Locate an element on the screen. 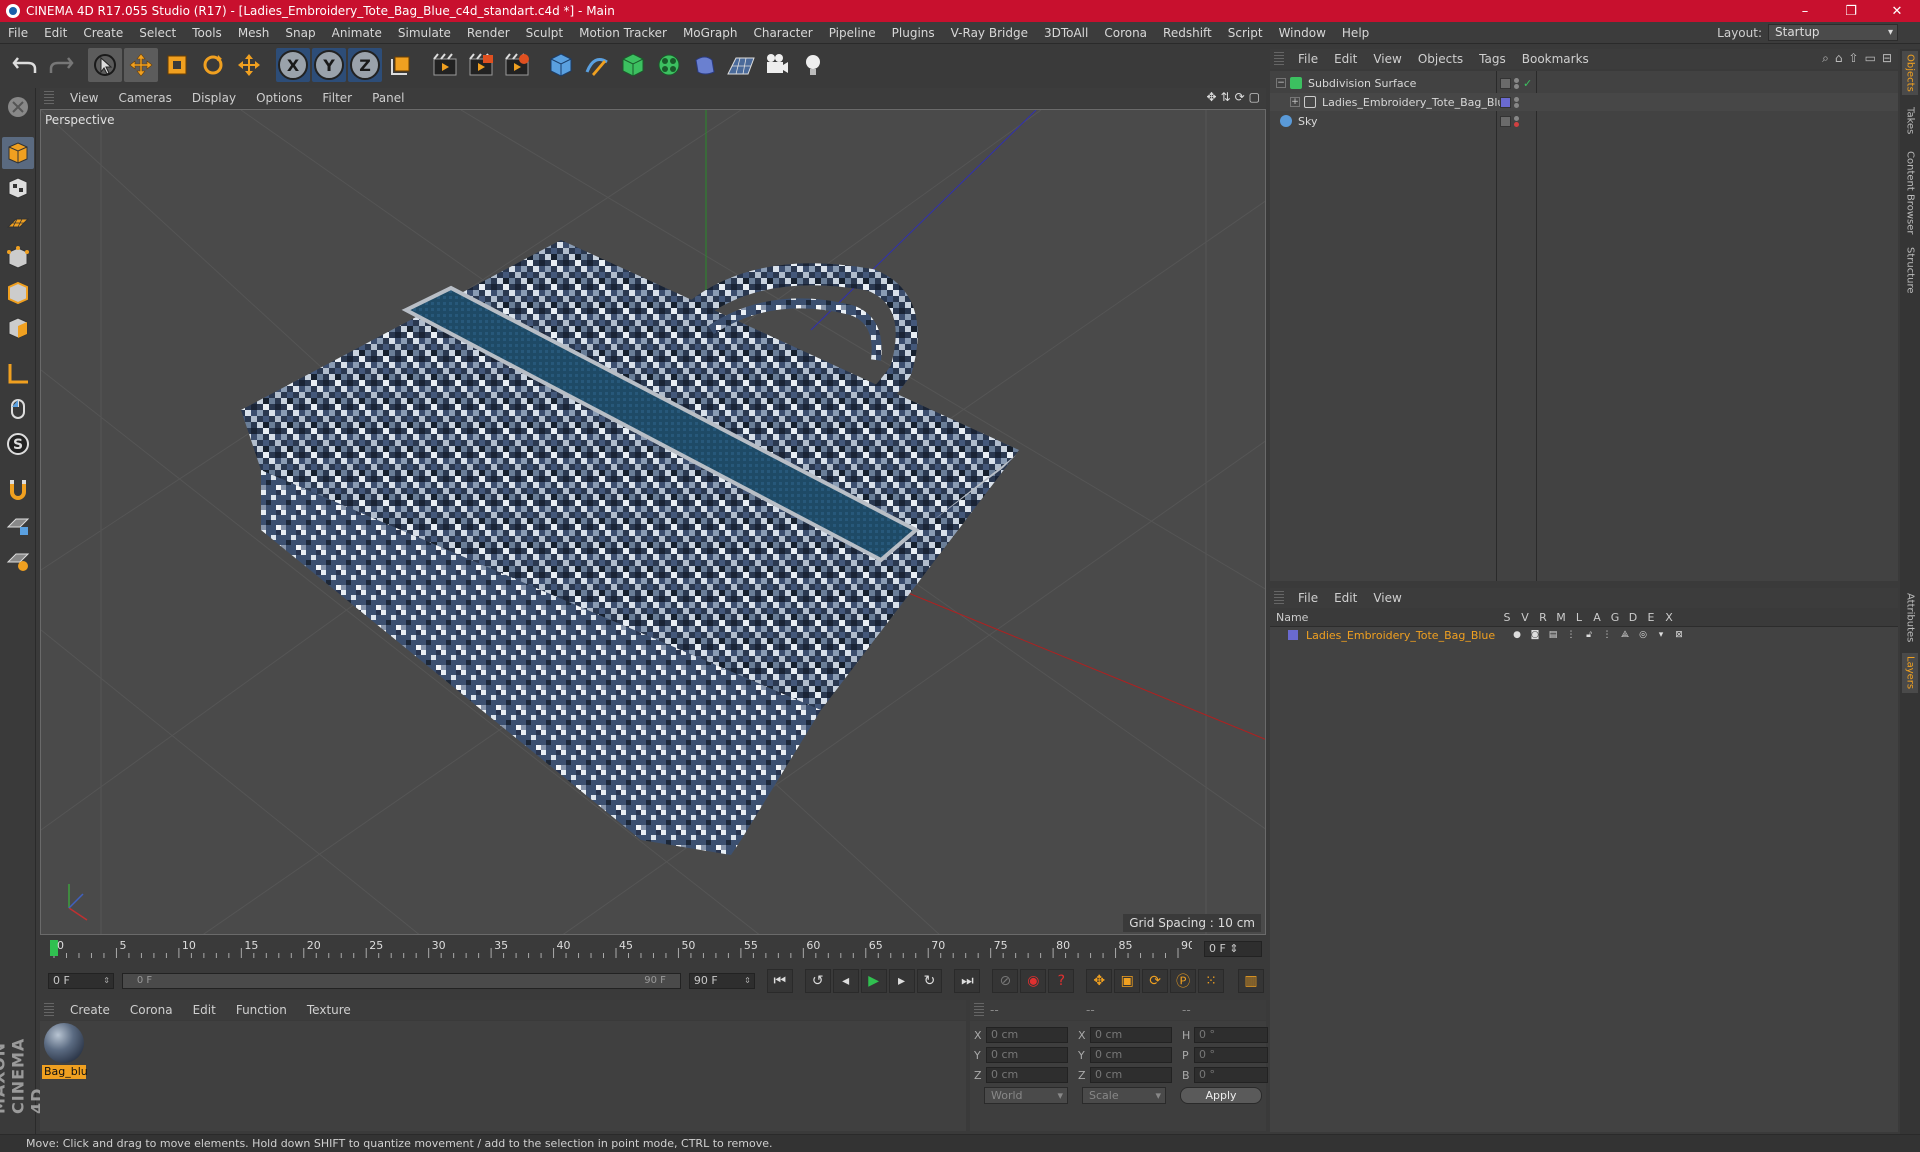 The height and width of the screenshot is (1152, 1920). menu-sculpt: Sculpt is located at coordinates (544, 33).